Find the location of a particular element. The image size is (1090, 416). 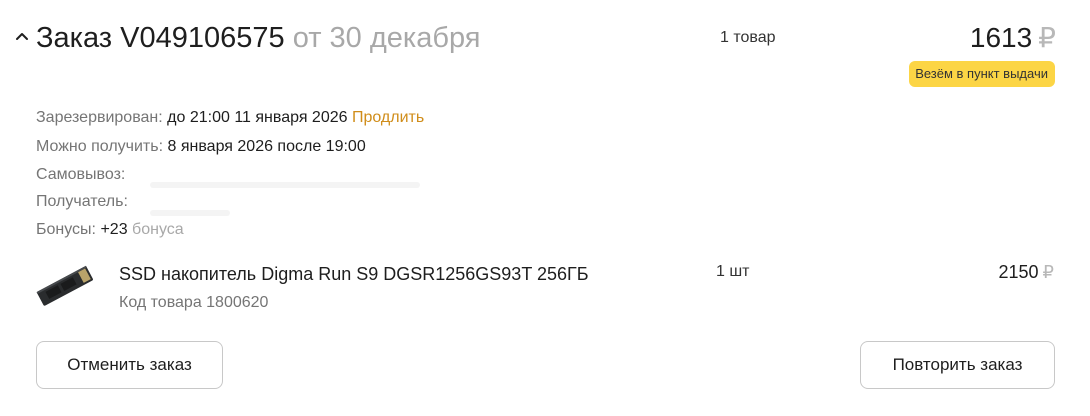

items-count: 1 товар is located at coordinates (748, 37).